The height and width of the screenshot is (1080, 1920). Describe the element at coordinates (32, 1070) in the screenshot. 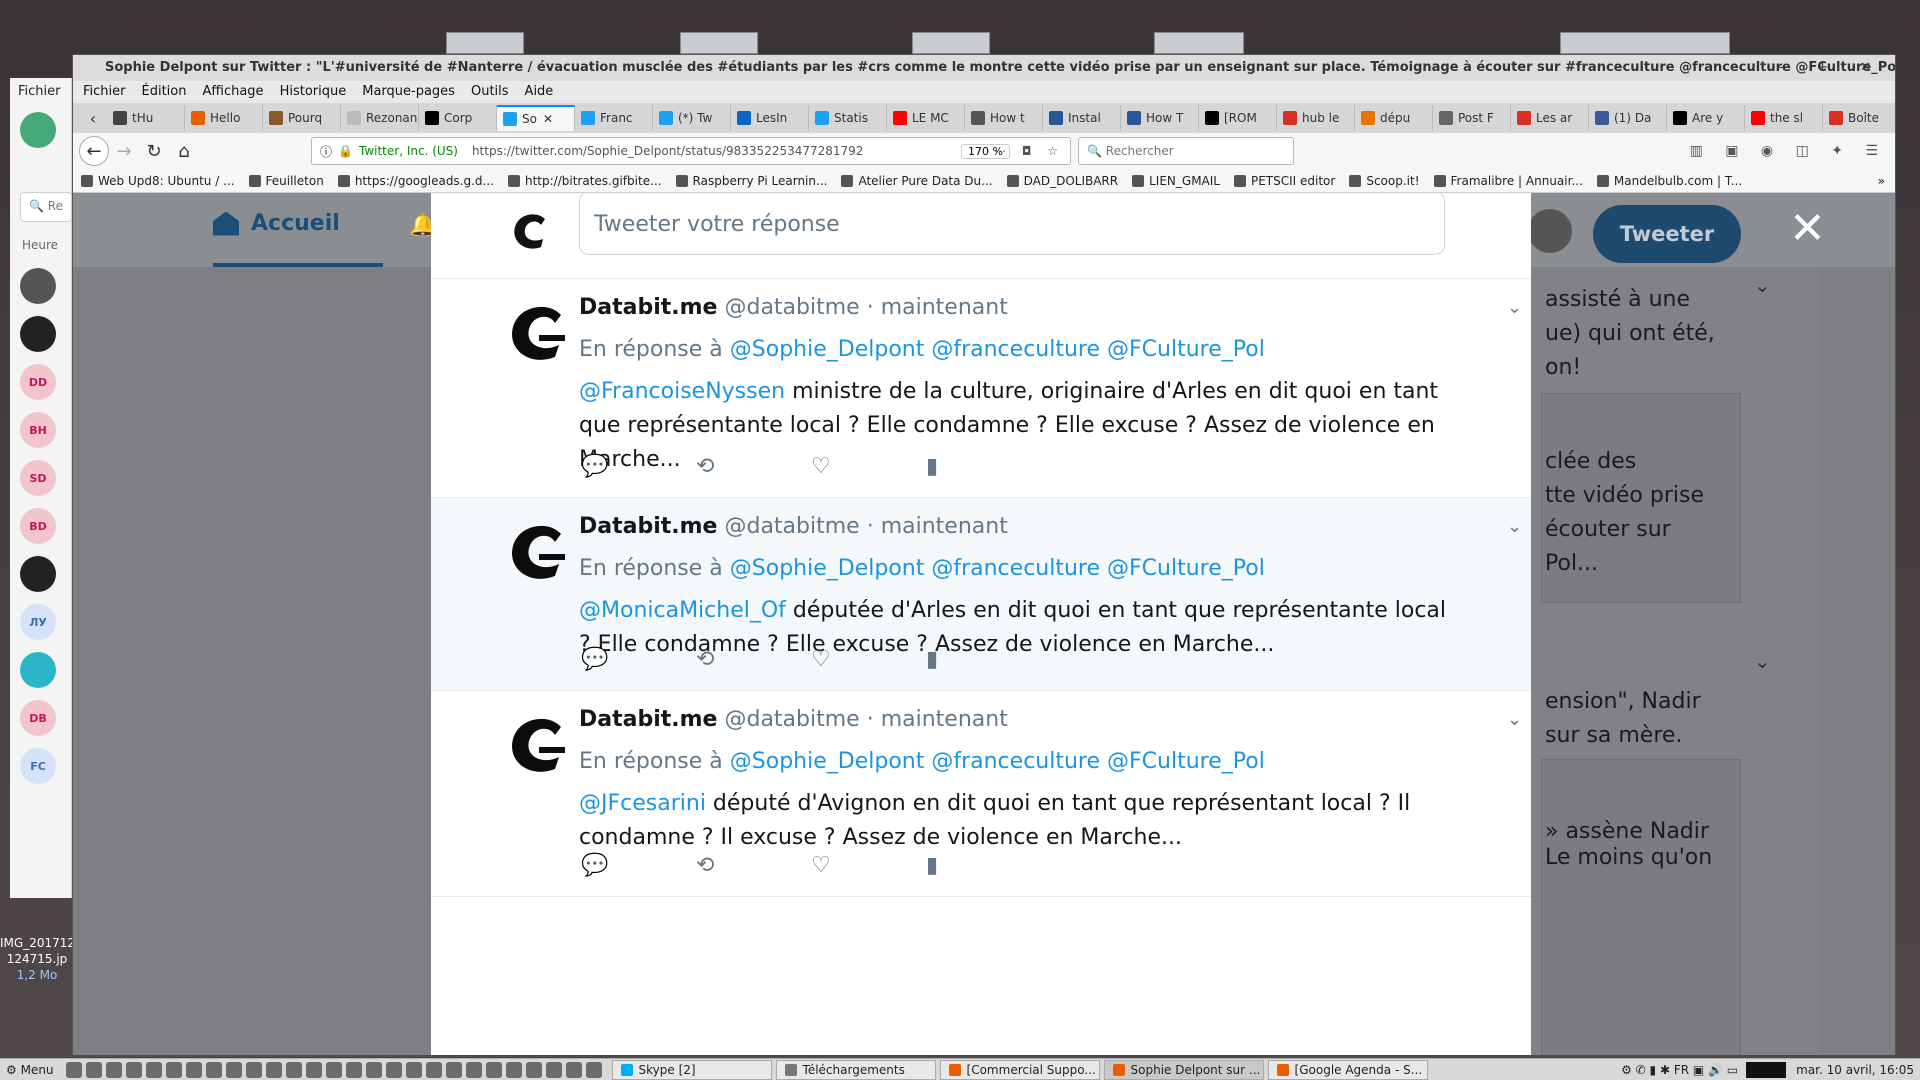

I see `start-menu-button: ⚙ Menu` at that location.